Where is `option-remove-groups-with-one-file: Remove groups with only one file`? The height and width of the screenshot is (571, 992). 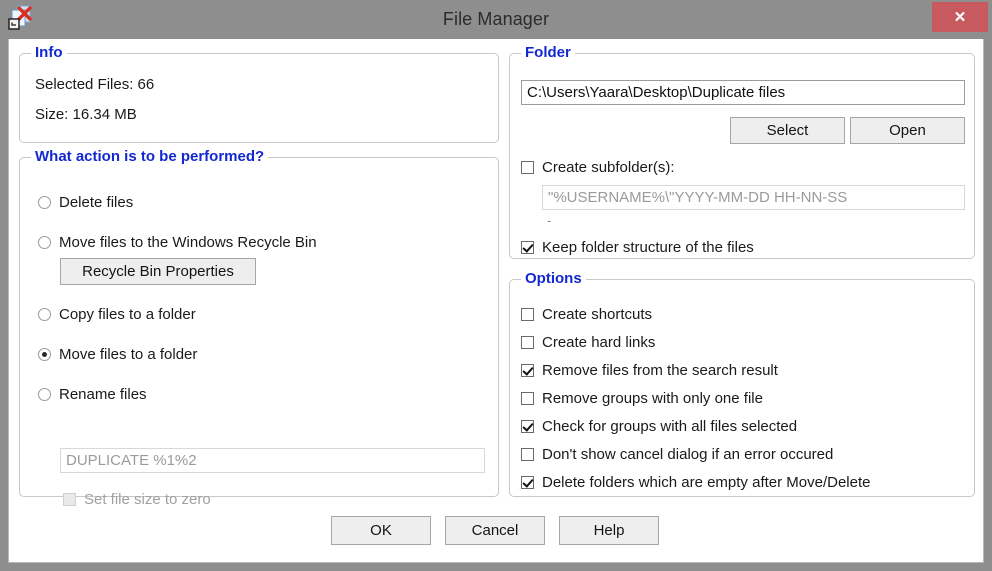
option-remove-groups-with-one-file: Remove groups with only one file is located at coordinates (642, 398).